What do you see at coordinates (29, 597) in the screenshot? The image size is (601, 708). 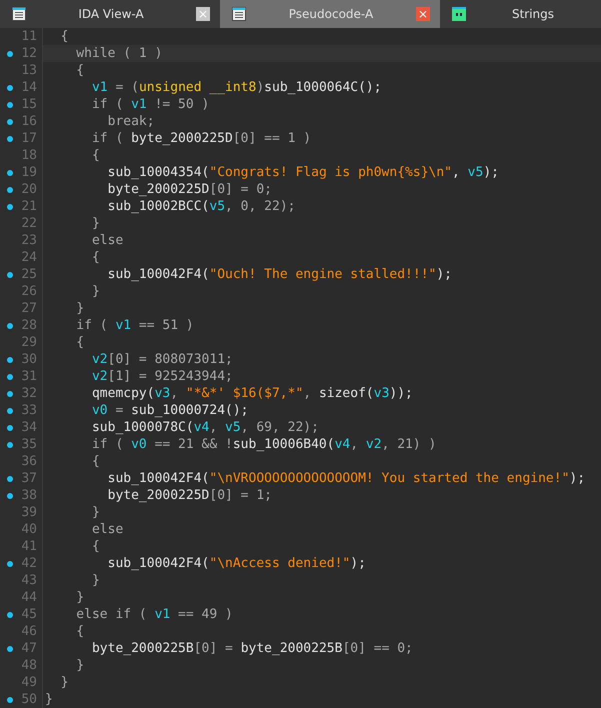 I see `line-number: 44` at bounding box center [29, 597].